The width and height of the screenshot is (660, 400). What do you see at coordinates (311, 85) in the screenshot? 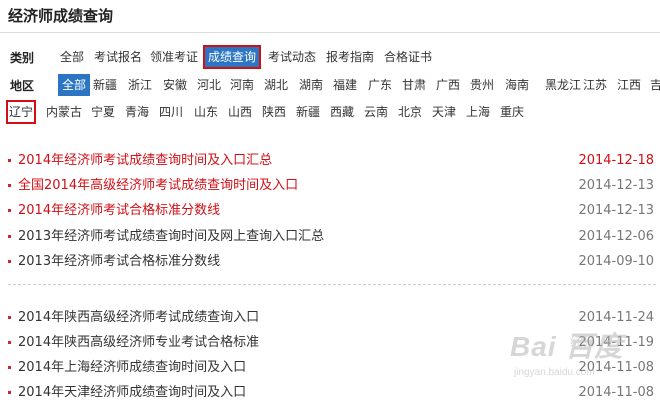
I see `region-chip: 湖南` at bounding box center [311, 85].